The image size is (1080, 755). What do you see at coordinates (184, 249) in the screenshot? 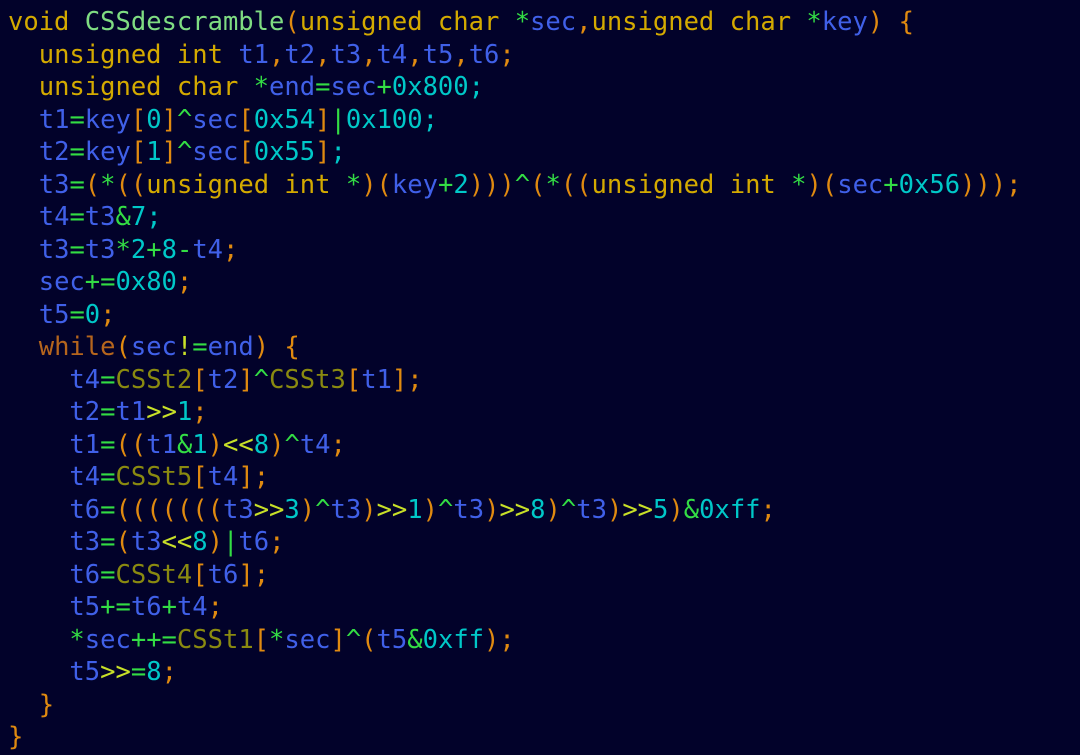
I see `code-token: -` at bounding box center [184, 249].